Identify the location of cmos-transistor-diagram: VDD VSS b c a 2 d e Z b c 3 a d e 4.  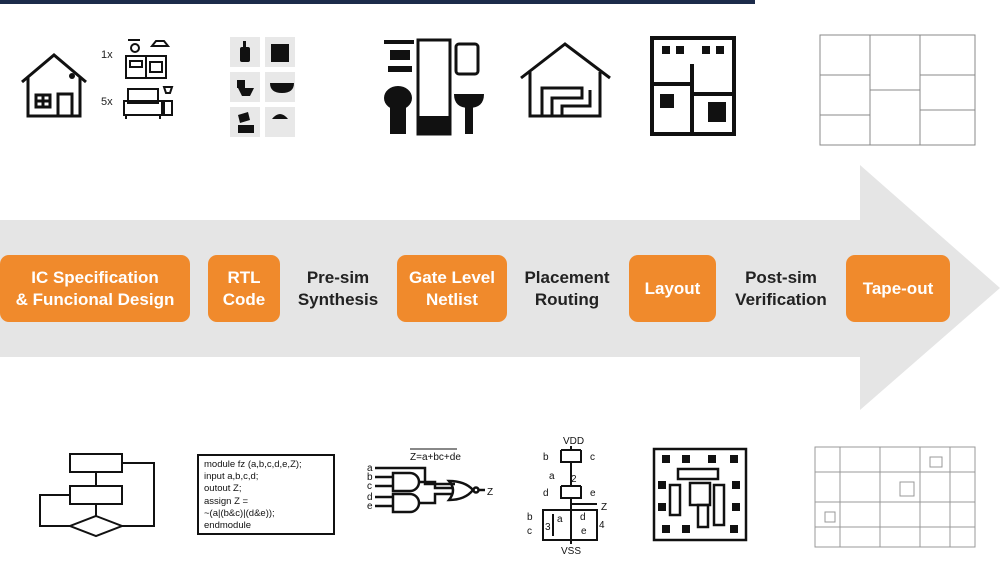
(567, 496).